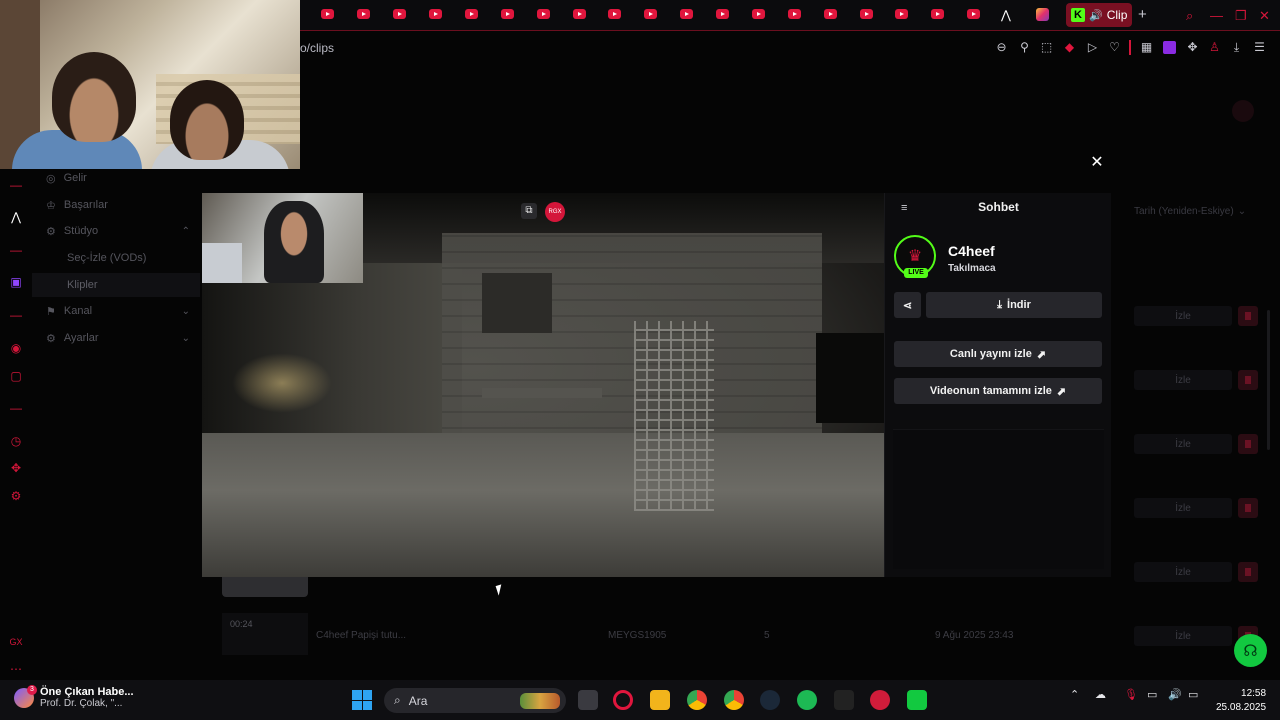 This screenshot has width=1280, height=720. Describe the element at coordinates (1175, 694) in the screenshot. I see `volume-icon: 🔊` at that location.